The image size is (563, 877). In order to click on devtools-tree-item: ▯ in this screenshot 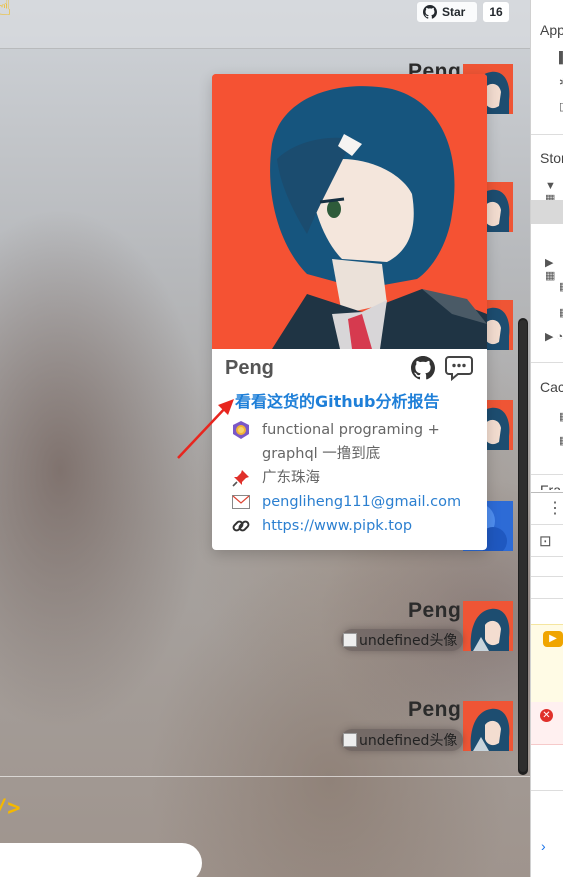, I will do `click(561, 106)`.